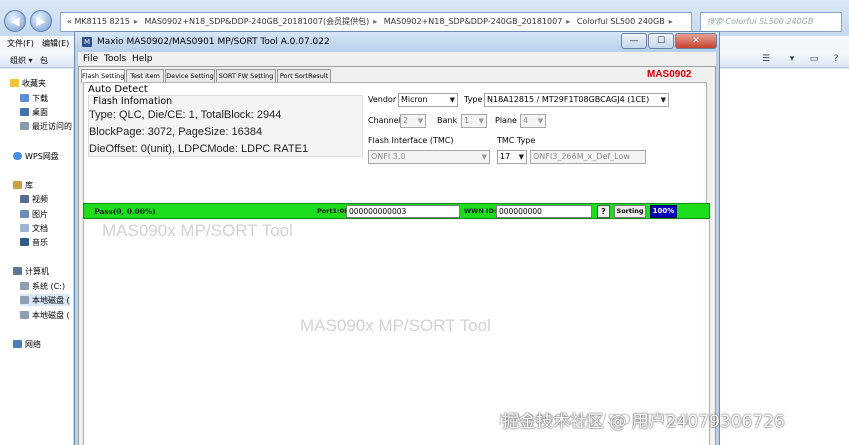 This screenshot has height=445, width=849. I want to click on type-select: N18A12815 / MT29F1T08GBCAGJ4 (1CE) ▼, so click(576, 100).